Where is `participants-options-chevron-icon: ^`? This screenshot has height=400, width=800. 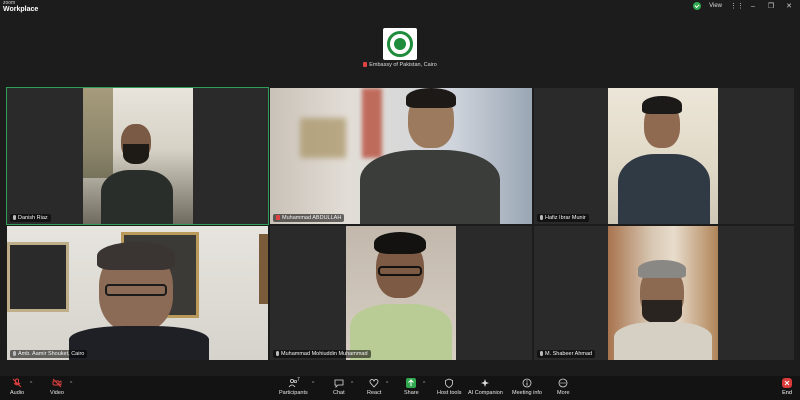 participants-options-chevron-icon: ^ is located at coordinates (313, 384).